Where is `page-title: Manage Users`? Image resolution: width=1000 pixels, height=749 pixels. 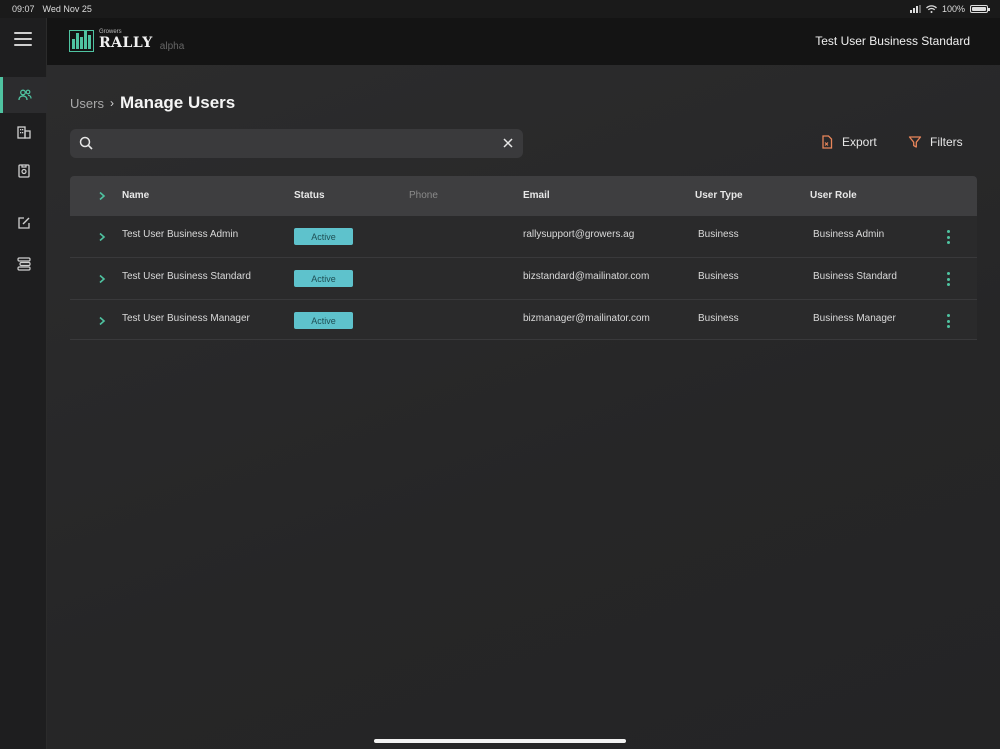 page-title: Manage Users is located at coordinates (177, 102).